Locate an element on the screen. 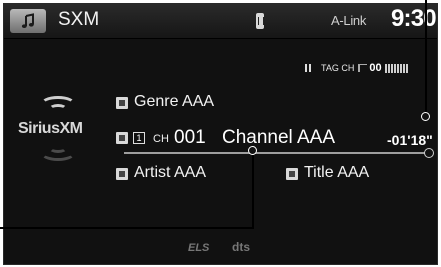 Image resolution: width=441 pixels, height=267 pixels. callout-dot-channel is located at coordinates (252, 150).